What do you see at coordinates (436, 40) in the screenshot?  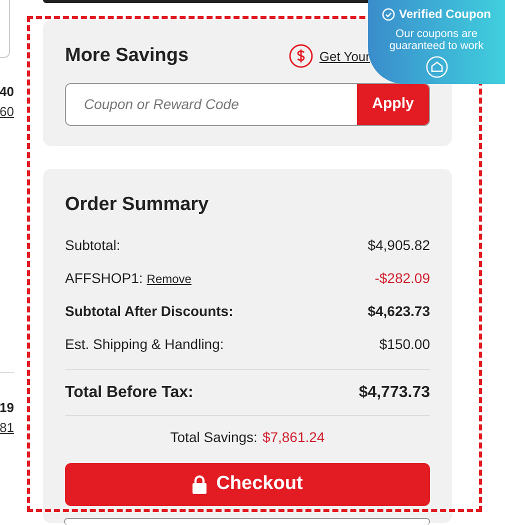 I see `badge-text: Our coupons are guaranteed to work` at bounding box center [436, 40].